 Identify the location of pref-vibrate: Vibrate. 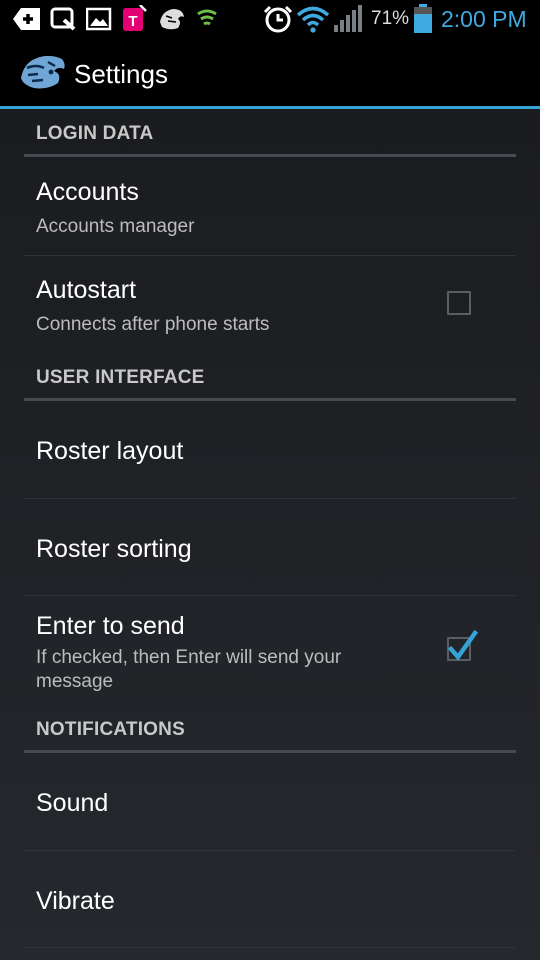
(270, 899).